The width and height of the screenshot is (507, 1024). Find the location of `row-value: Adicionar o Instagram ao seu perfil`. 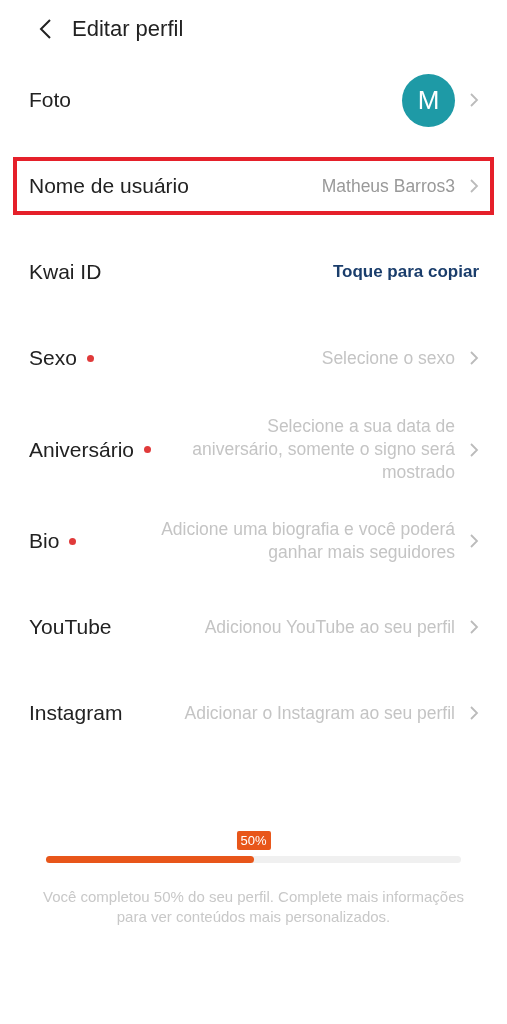

row-value: Adicionar o Instagram ao seu perfil is located at coordinates (319, 713).